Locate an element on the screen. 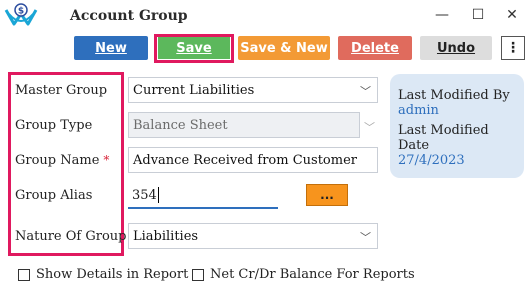  undo-button-label: Undo is located at coordinates (456, 48).